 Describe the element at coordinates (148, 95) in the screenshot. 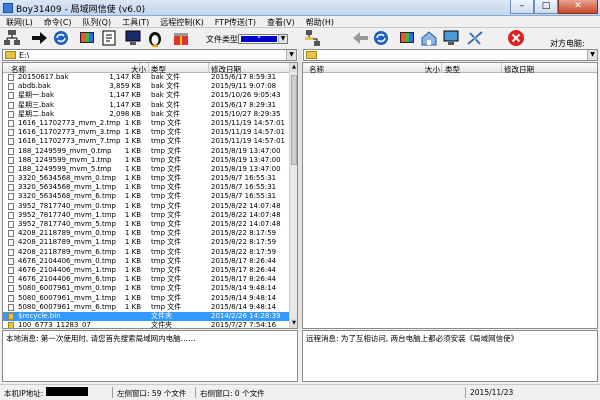

I see `table-row: 星期一.bak 1,147 KB bak 文件 2015/10/26 9:05:43` at that location.